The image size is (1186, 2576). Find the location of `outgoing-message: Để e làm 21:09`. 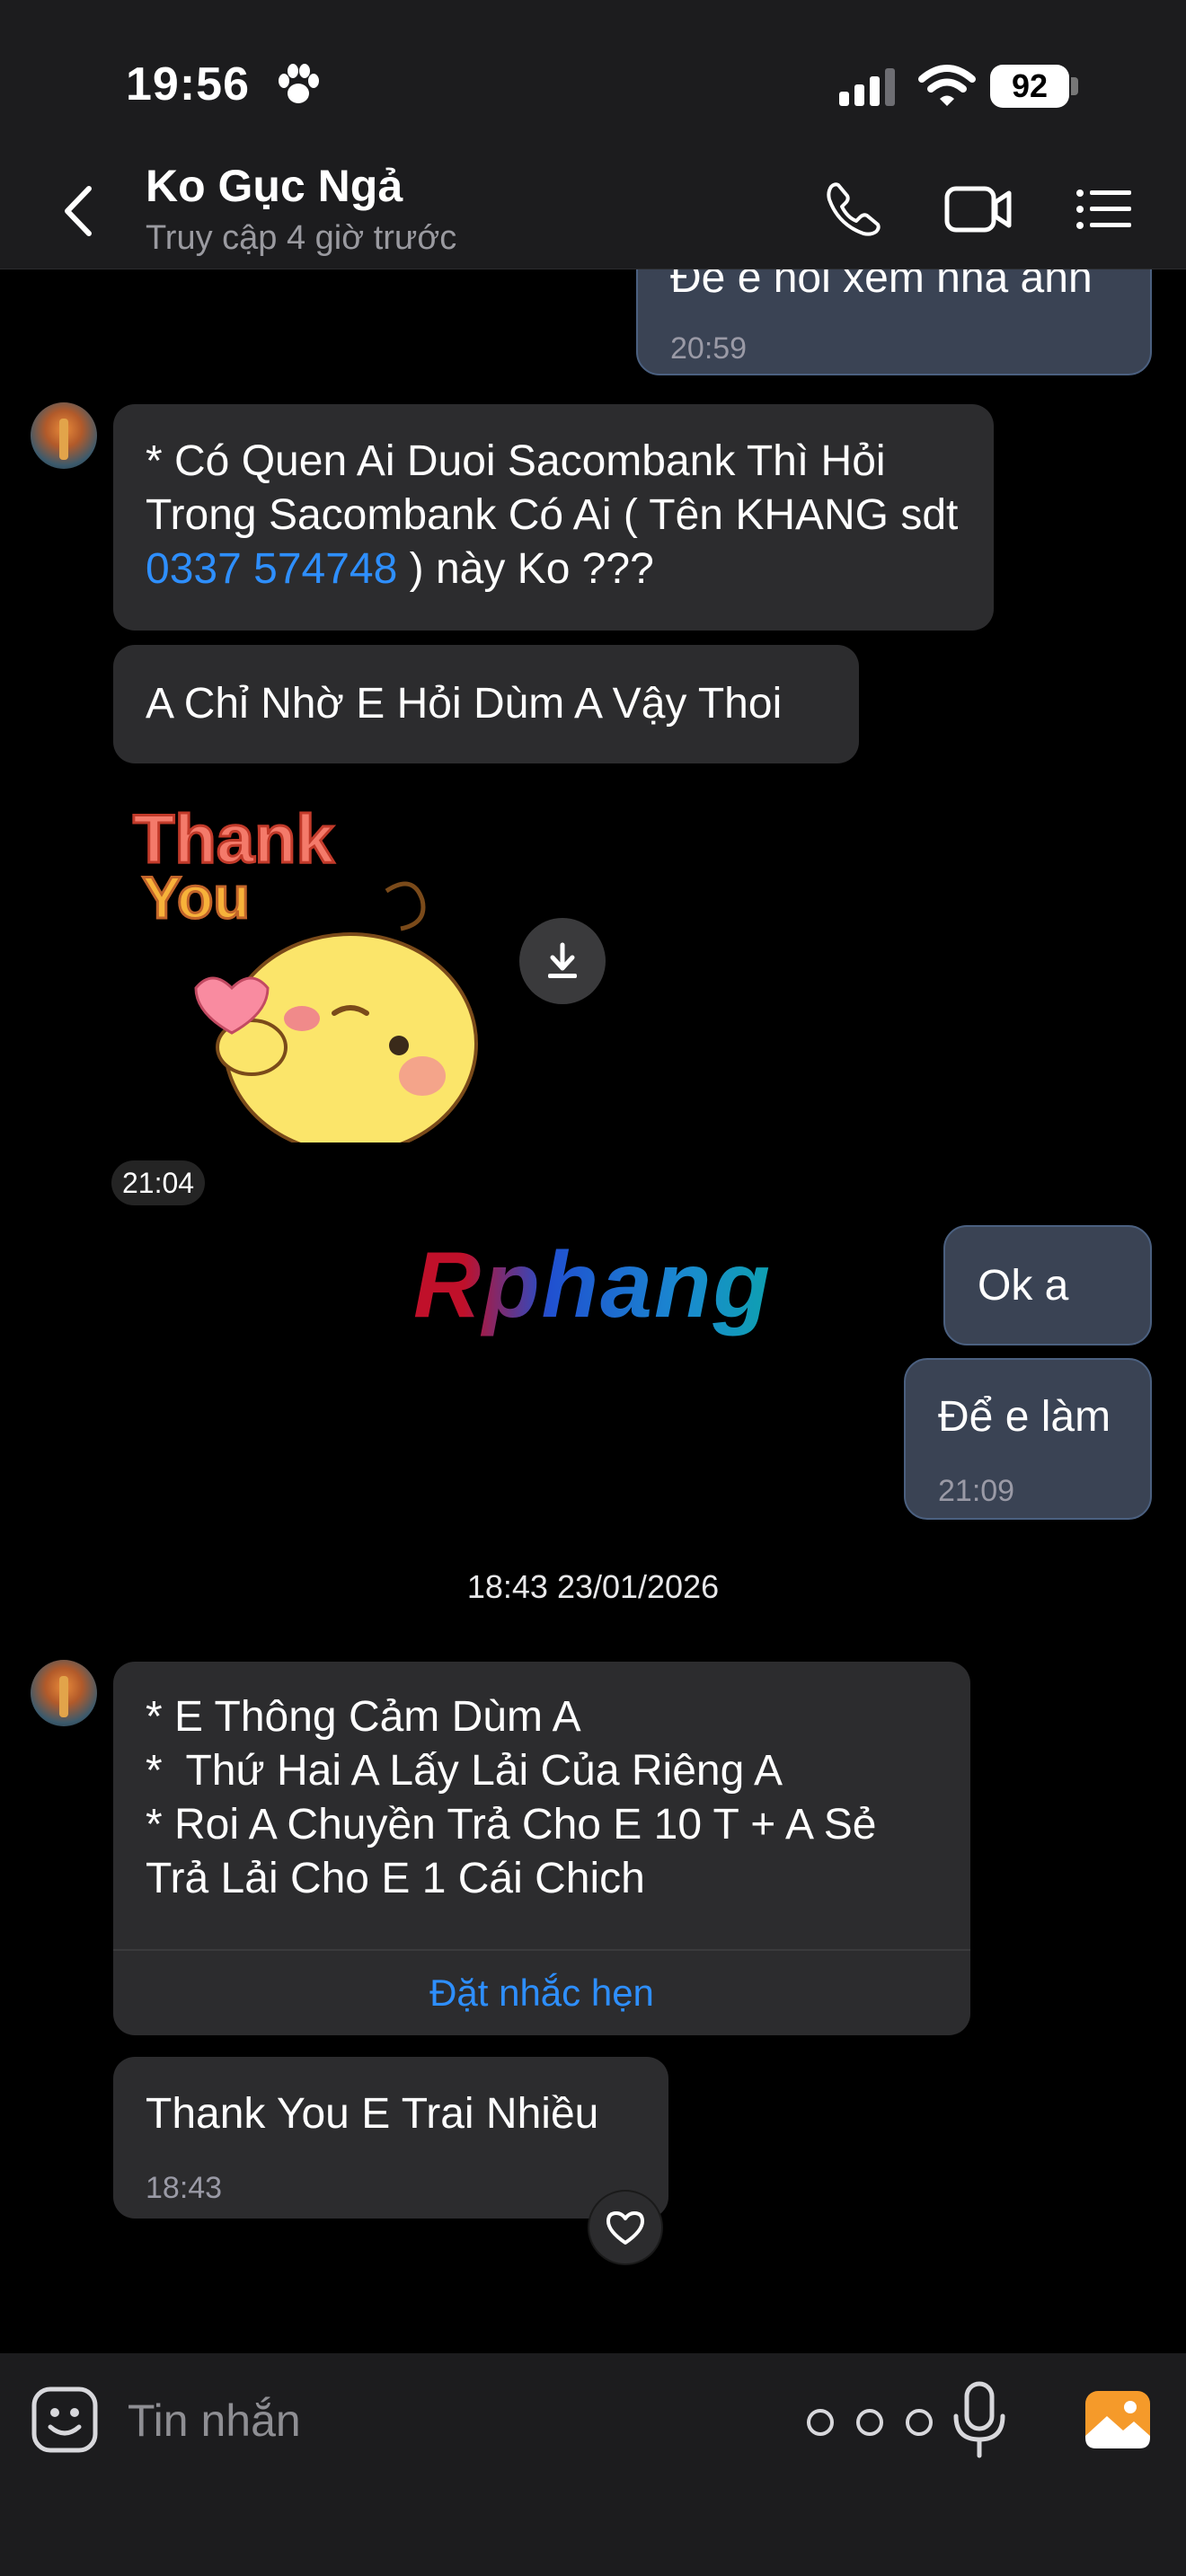

outgoing-message: Để e làm 21:09 is located at coordinates (1028, 1439).